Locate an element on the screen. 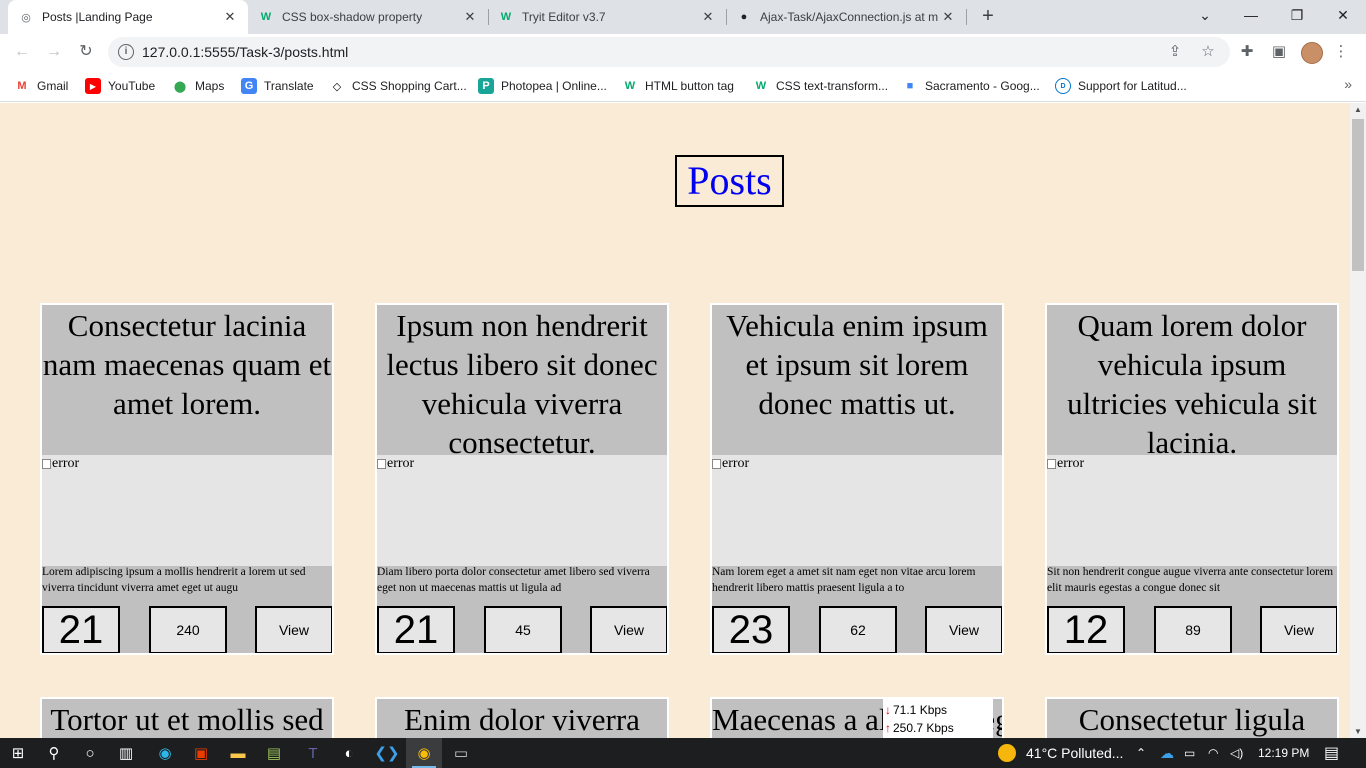 The width and height of the screenshot is (1366, 768). minimize-button: — is located at coordinates (1251, 17).